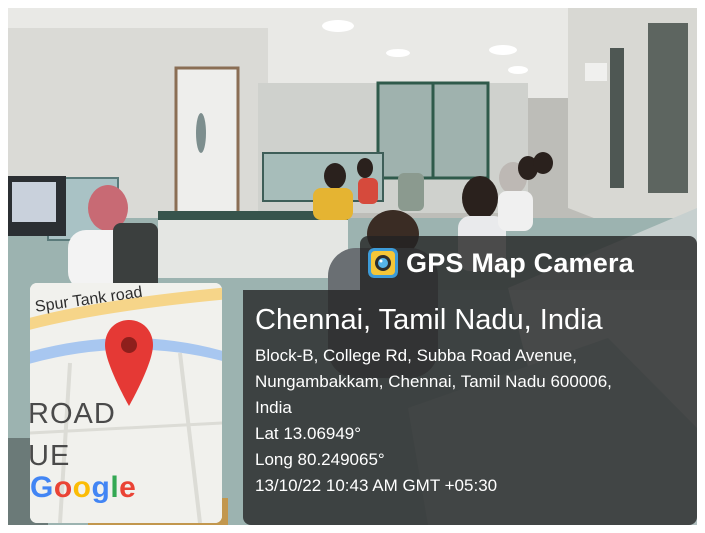 The width and height of the screenshot is (705, 533). What do you see at coordinates (520, 262) in the screenshot?
I see `app-title: GPS Map Camera` at bounding box center [520, 262].